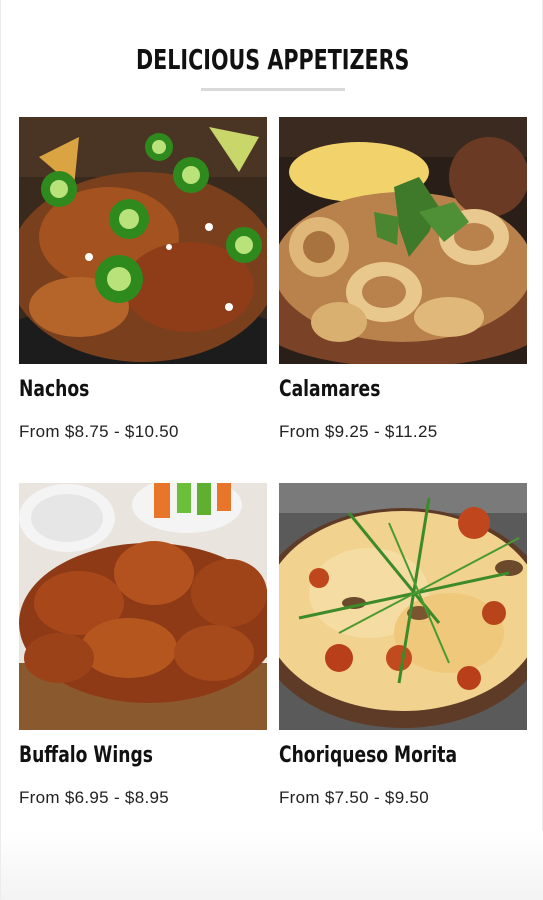  I want to click on nachos-photo, so click(143, 240).